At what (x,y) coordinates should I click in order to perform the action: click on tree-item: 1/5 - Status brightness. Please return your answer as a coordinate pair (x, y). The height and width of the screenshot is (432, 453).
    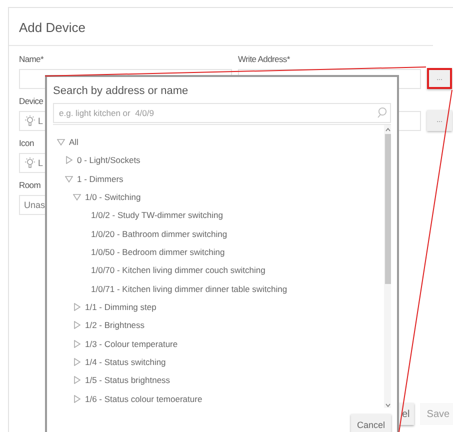
    Looking at the image, I should click on (127, 380).